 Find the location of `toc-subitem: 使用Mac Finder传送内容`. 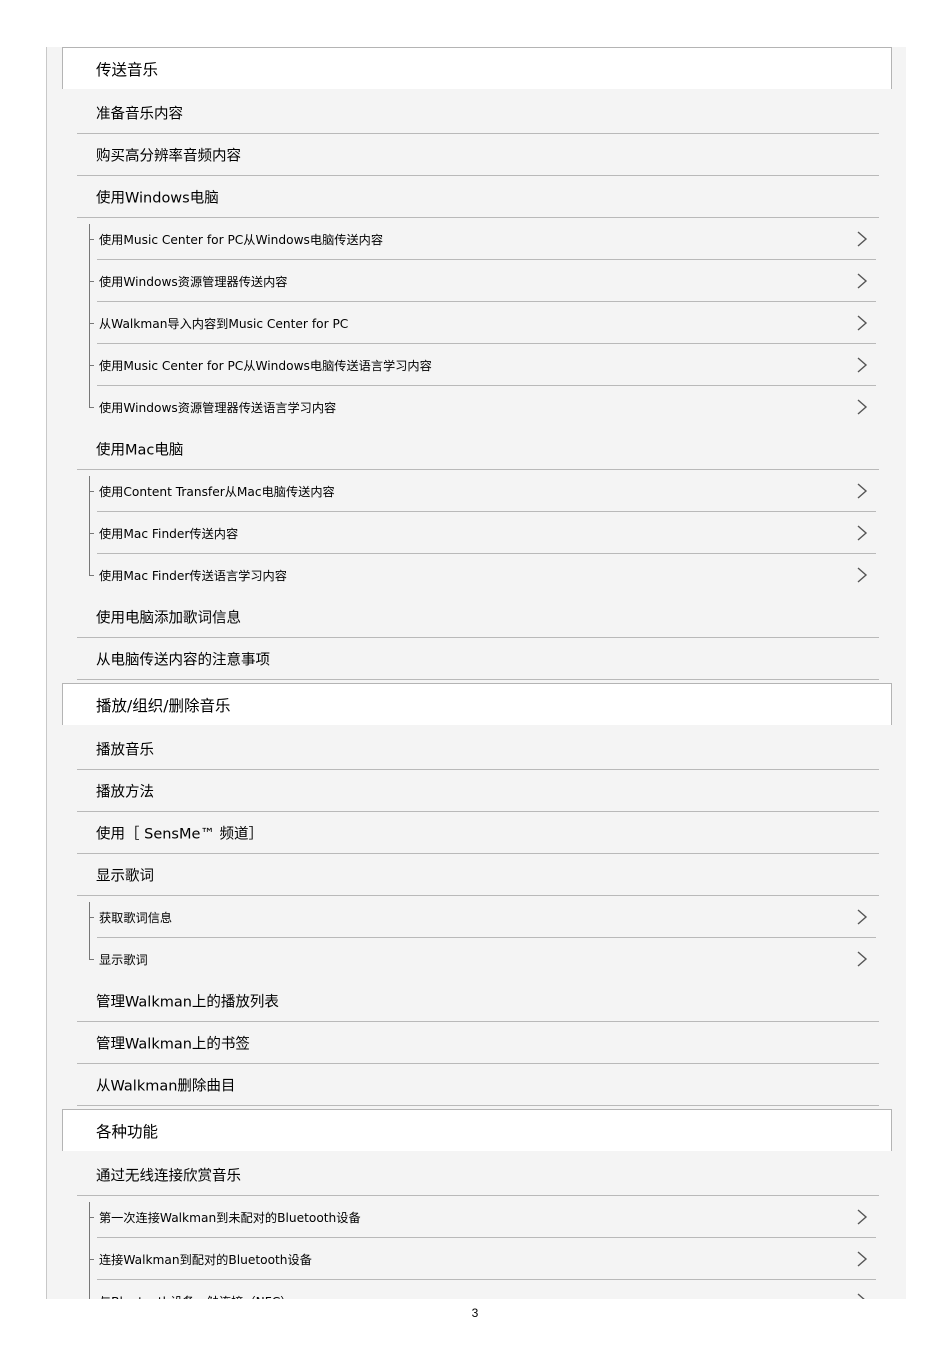

toc-subitem: 使用Mac Finder传送内容 is located at coordinates (476, 533).